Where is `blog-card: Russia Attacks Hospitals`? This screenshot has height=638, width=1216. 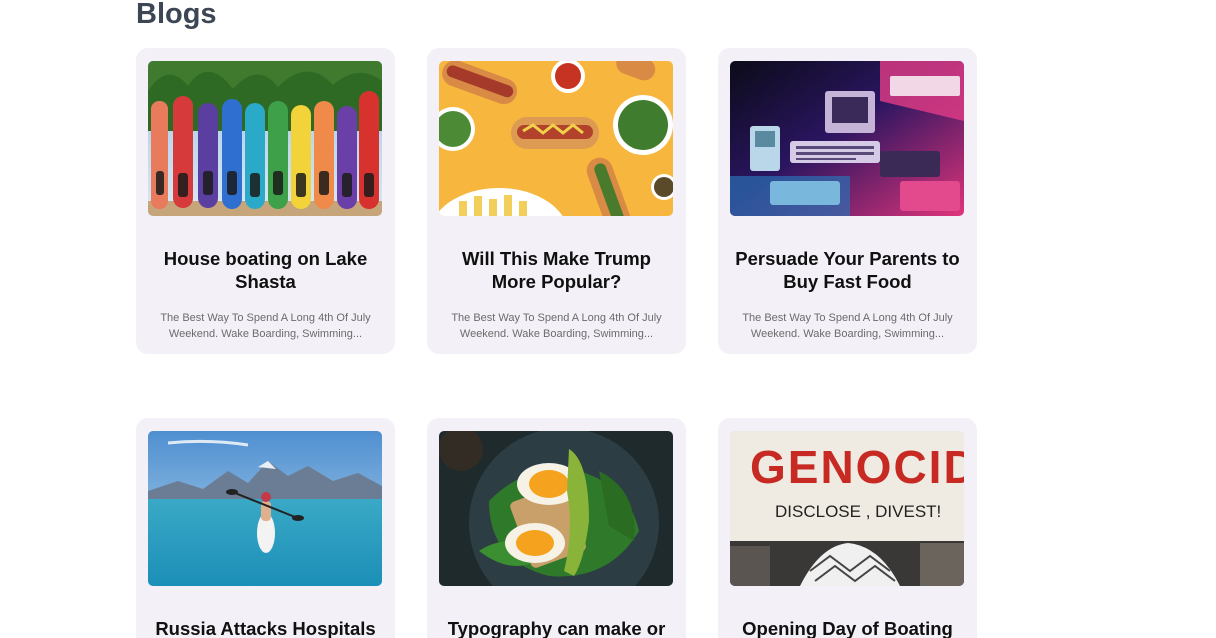 blog-card: Russia Attacks Hospitals is located at coordinates (265, 528).